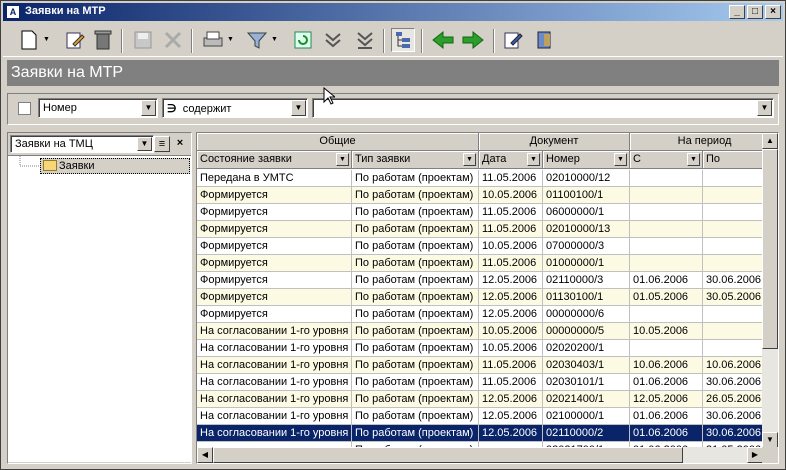 This screenshot has width=786, height=470. Describe the element at coordinates (586, 160) in the screenshot. I see `column-header-number: Номер ▼` at that location.